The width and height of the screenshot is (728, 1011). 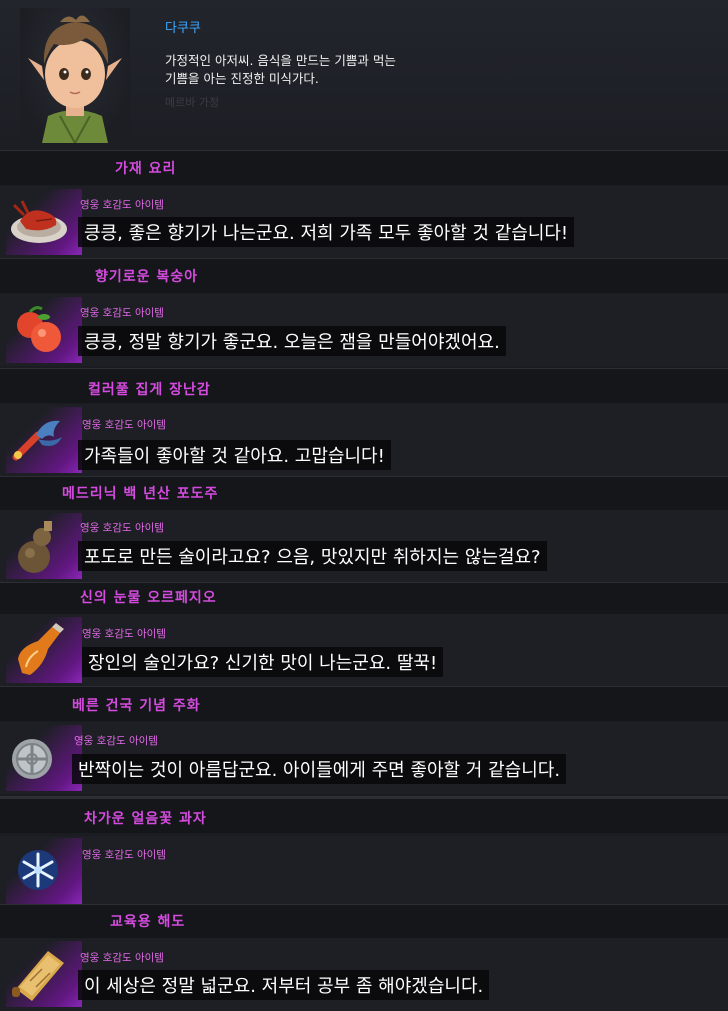 I want to click on item-title: 교육용 해도, so click(x=148, y=922).